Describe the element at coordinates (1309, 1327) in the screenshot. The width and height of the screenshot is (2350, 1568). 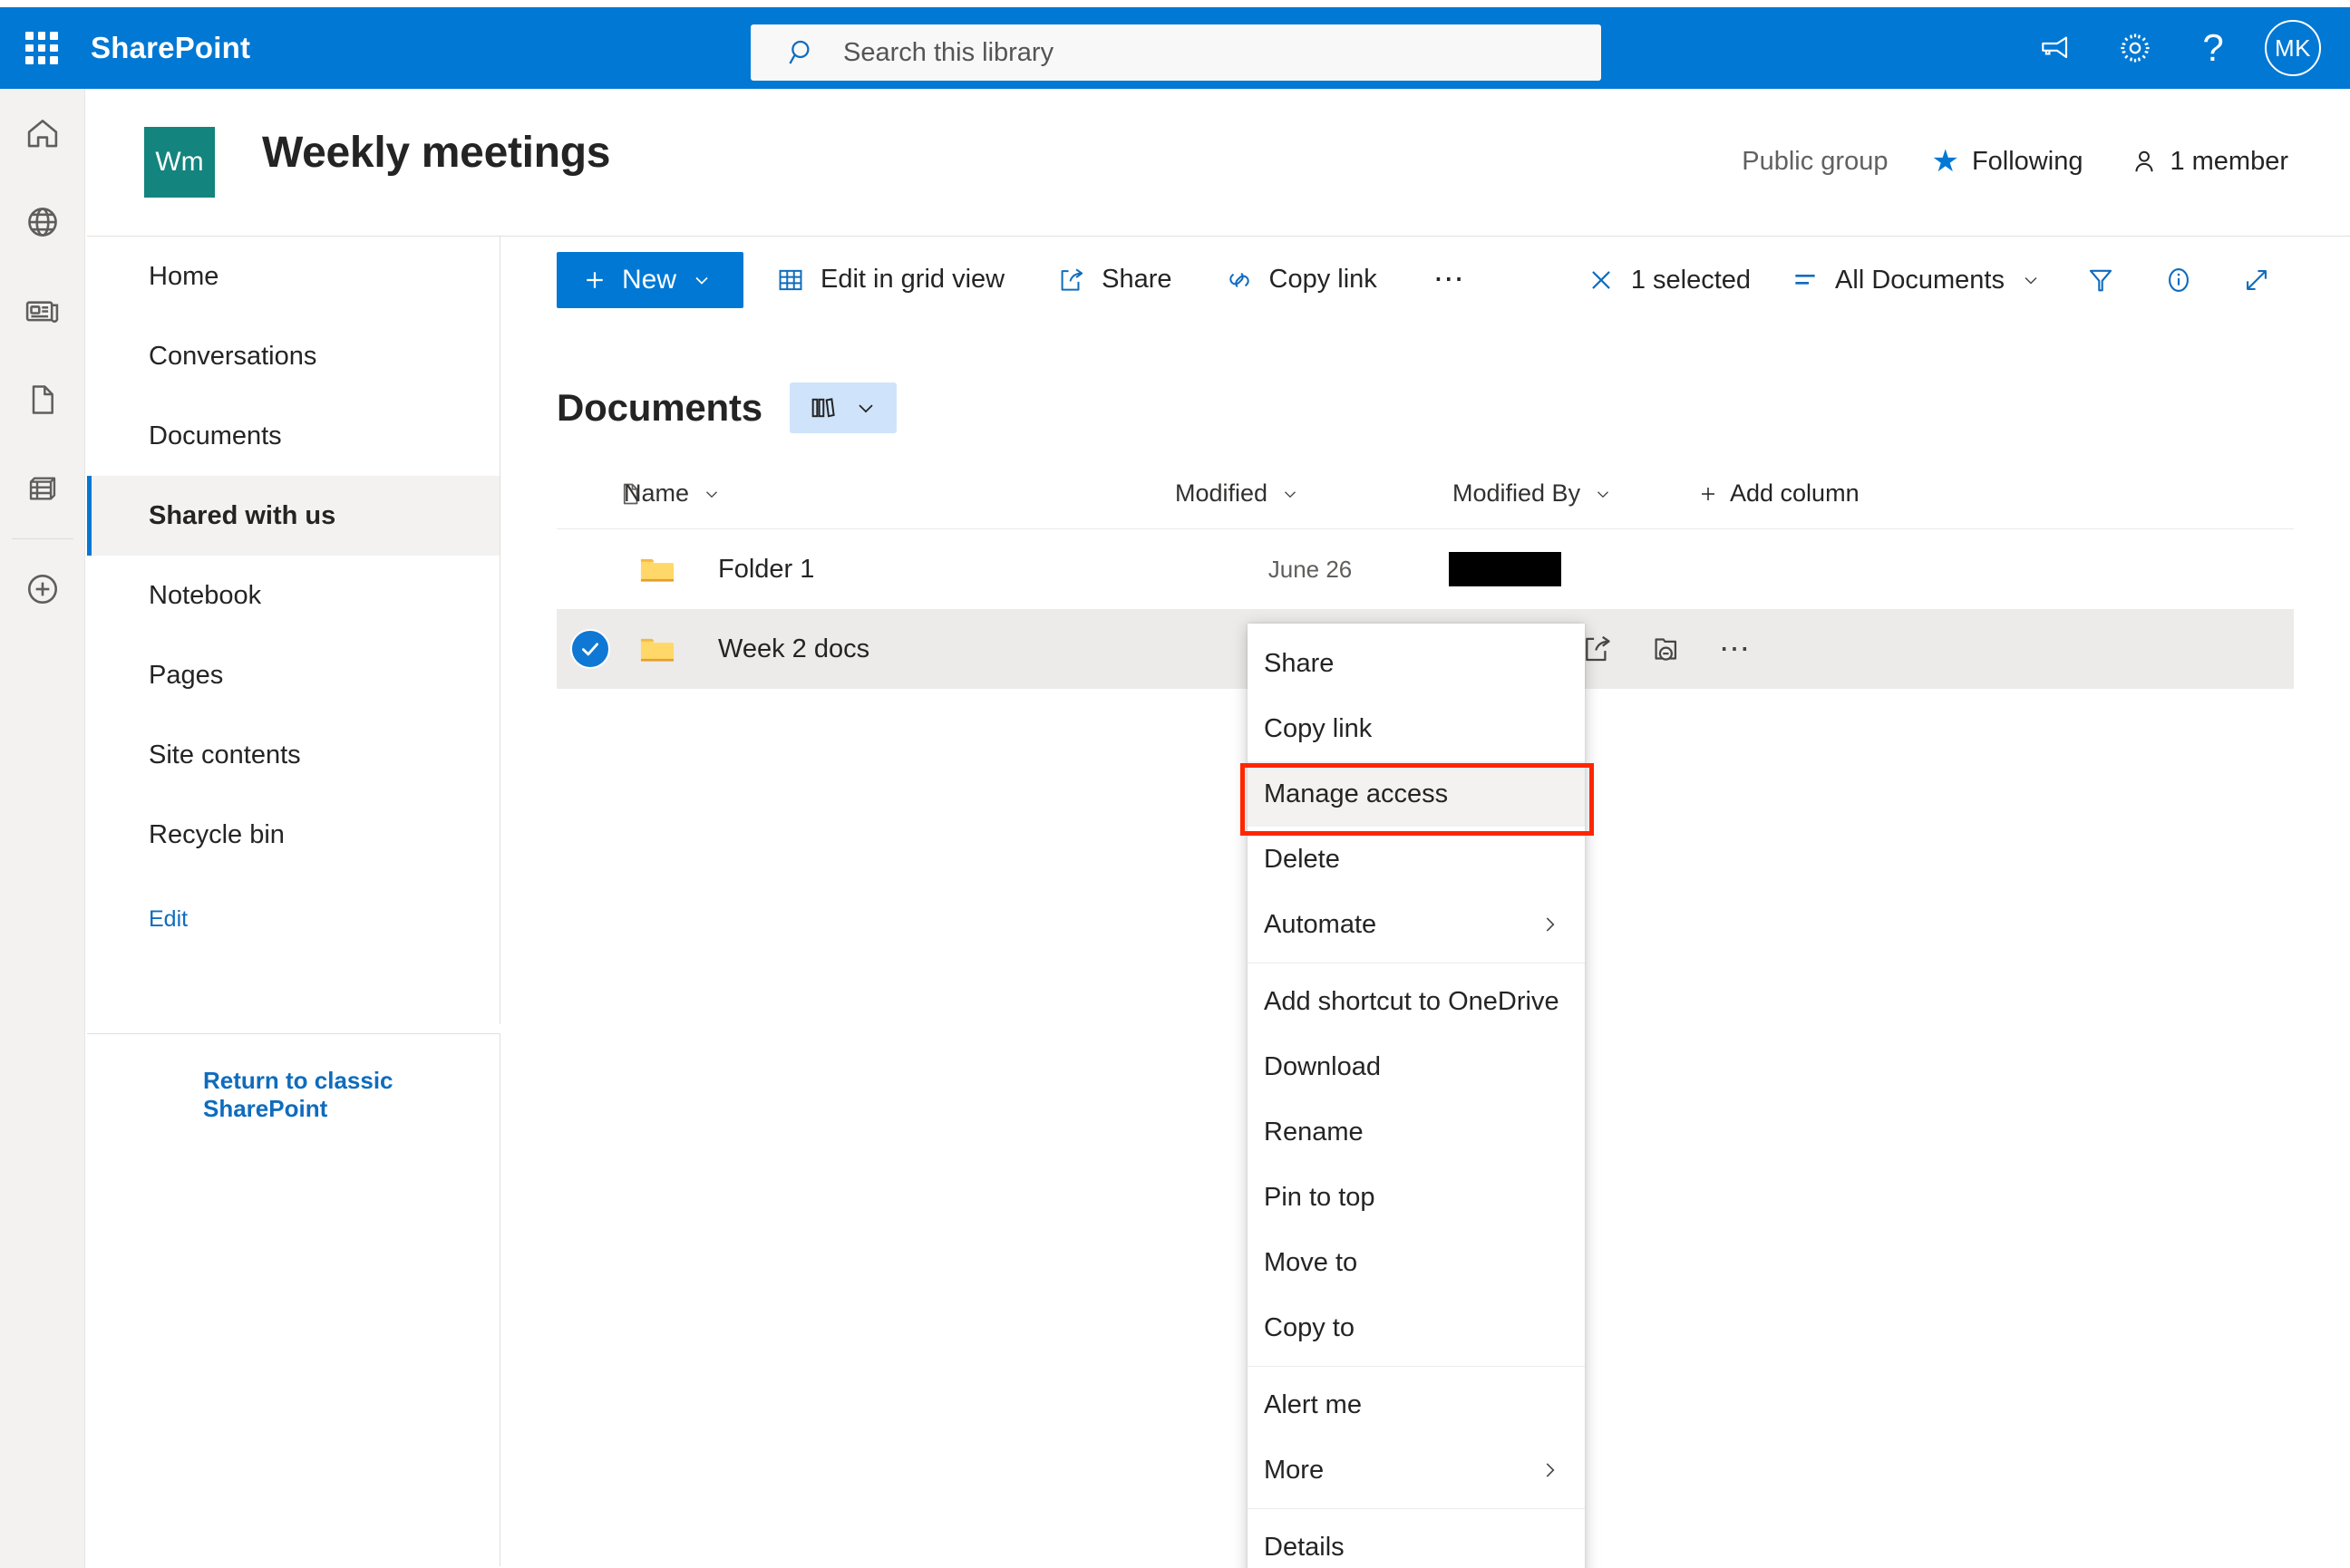
I see `menu-item-label: Copy to` at that location.